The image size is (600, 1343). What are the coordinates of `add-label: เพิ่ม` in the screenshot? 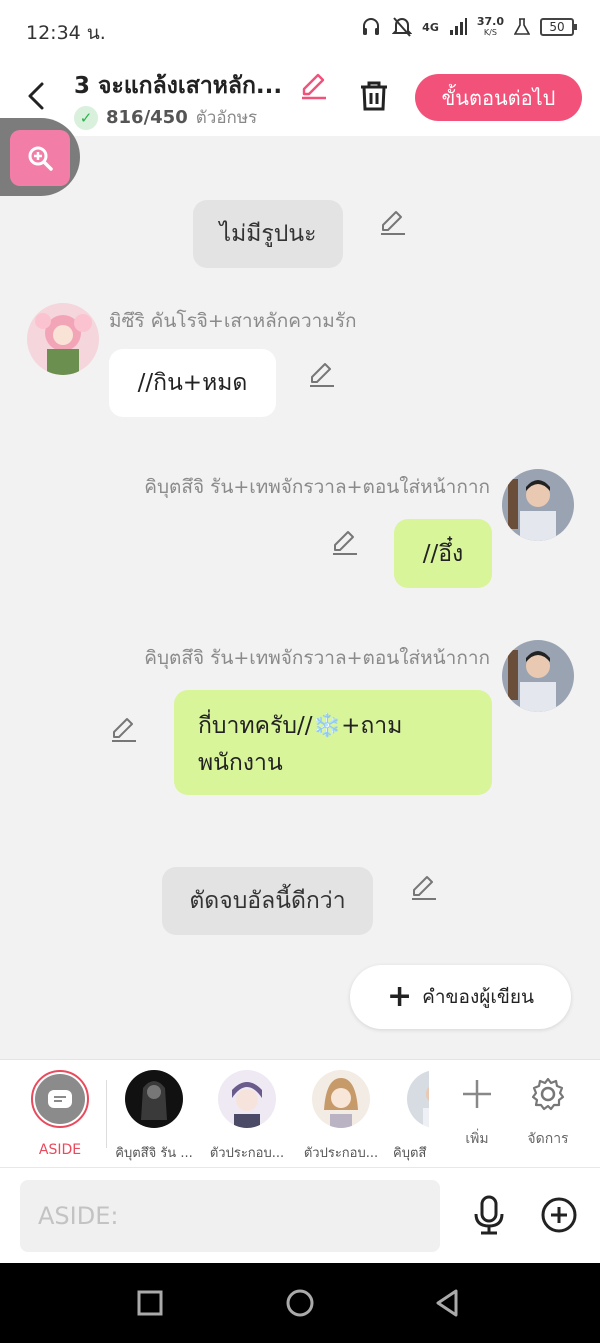 It's located at (477, 1139).